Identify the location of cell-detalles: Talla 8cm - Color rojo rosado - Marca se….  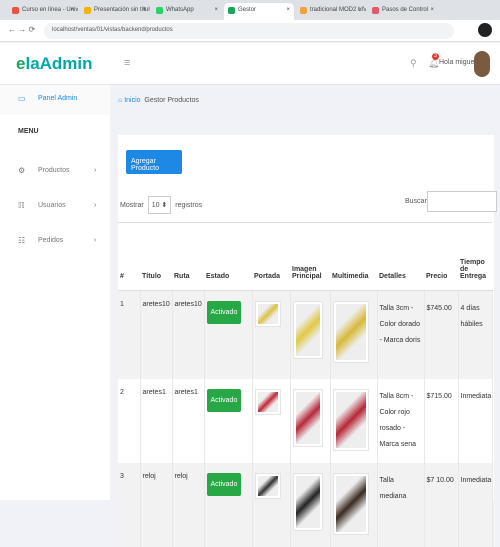
(401, 420).